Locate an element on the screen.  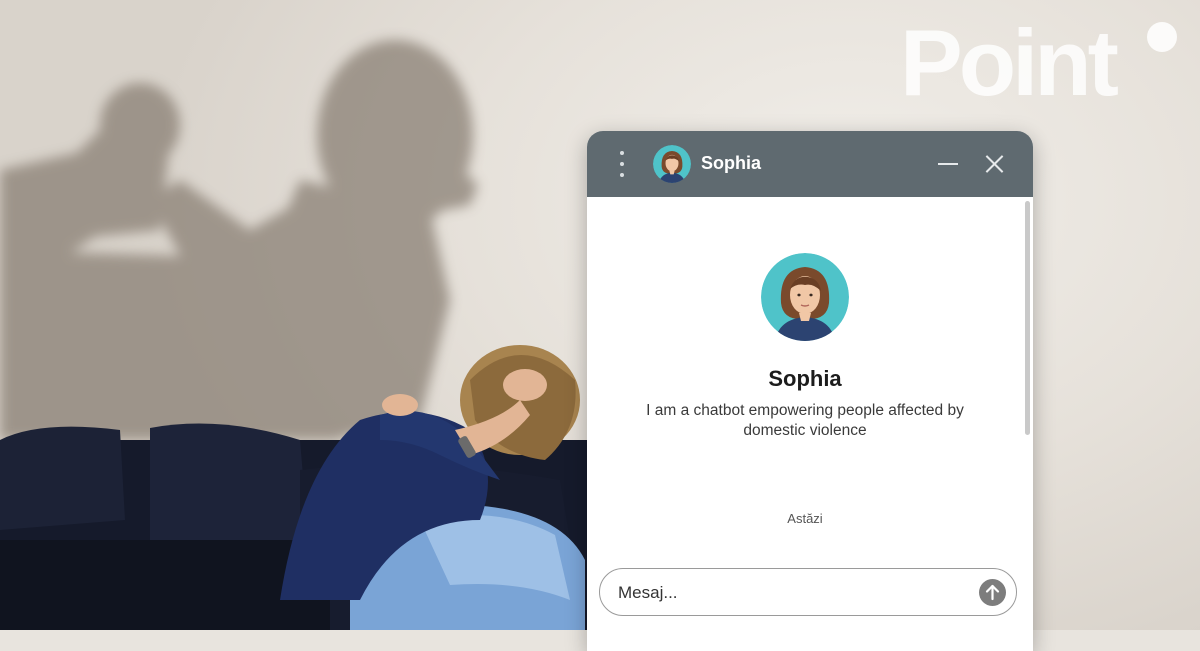
logo-dot is located at coordinates (1162, 37).